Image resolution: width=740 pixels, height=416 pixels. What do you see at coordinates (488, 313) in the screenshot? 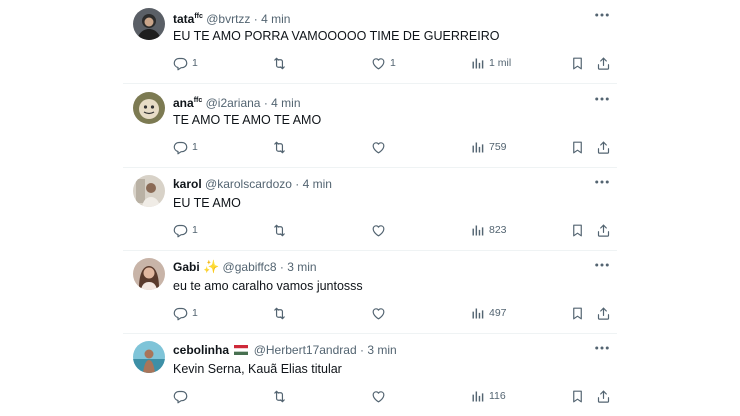
I see `views-button: 497` at bounding box center [488, 313].